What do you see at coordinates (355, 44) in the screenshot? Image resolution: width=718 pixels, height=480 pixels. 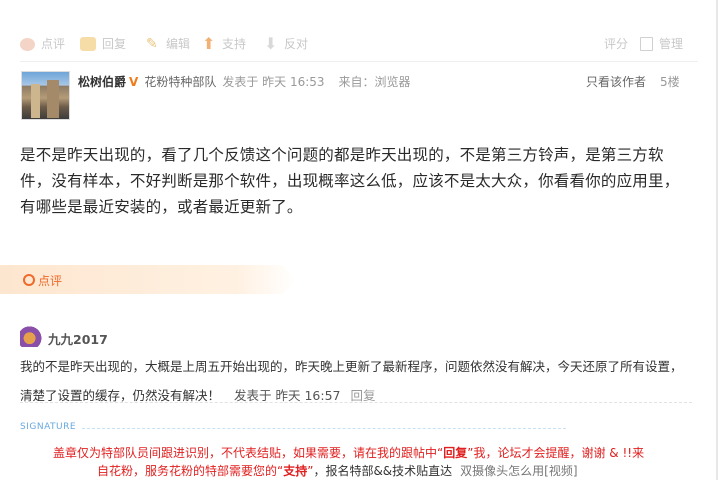 I see `post-action-bar: 点评 回复 ✎ 编辑 ⬆ 支持 ⬇ 反对 评分 管理` at bounding box center [355, 44].